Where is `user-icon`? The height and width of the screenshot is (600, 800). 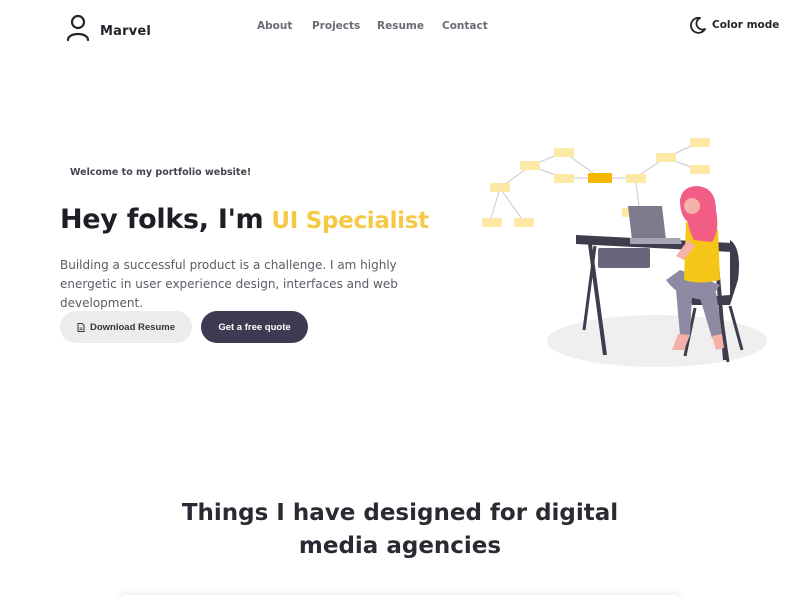
user-icon is located at coordinates (78, 28).